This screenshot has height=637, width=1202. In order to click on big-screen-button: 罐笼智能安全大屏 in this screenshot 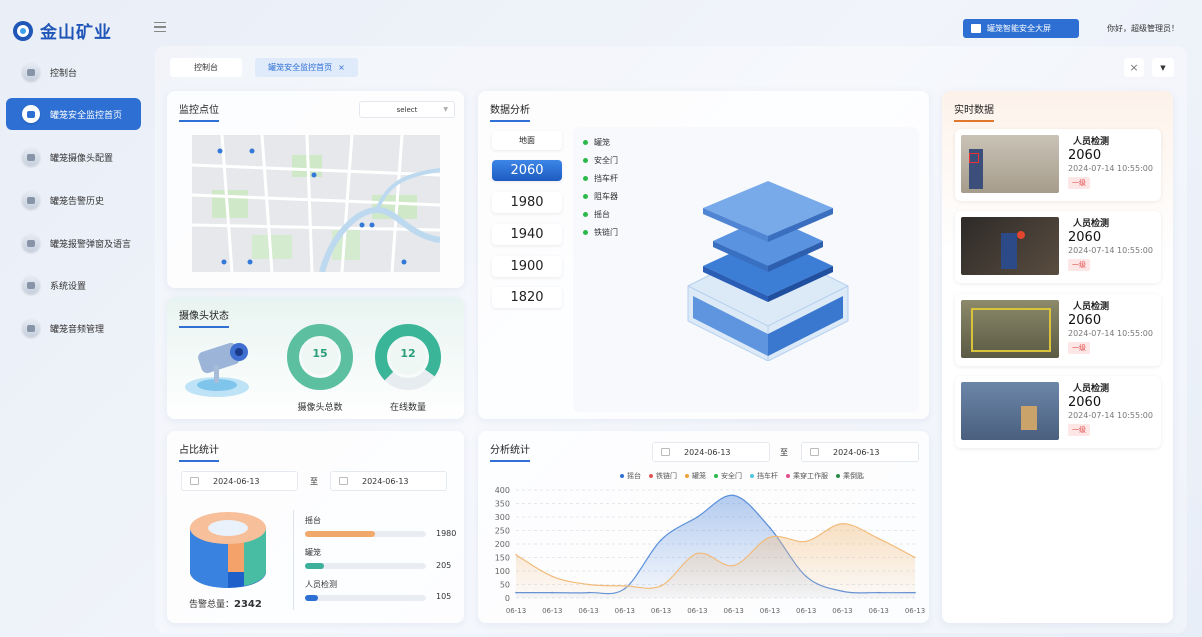, I will do `click(1021, 28)`.